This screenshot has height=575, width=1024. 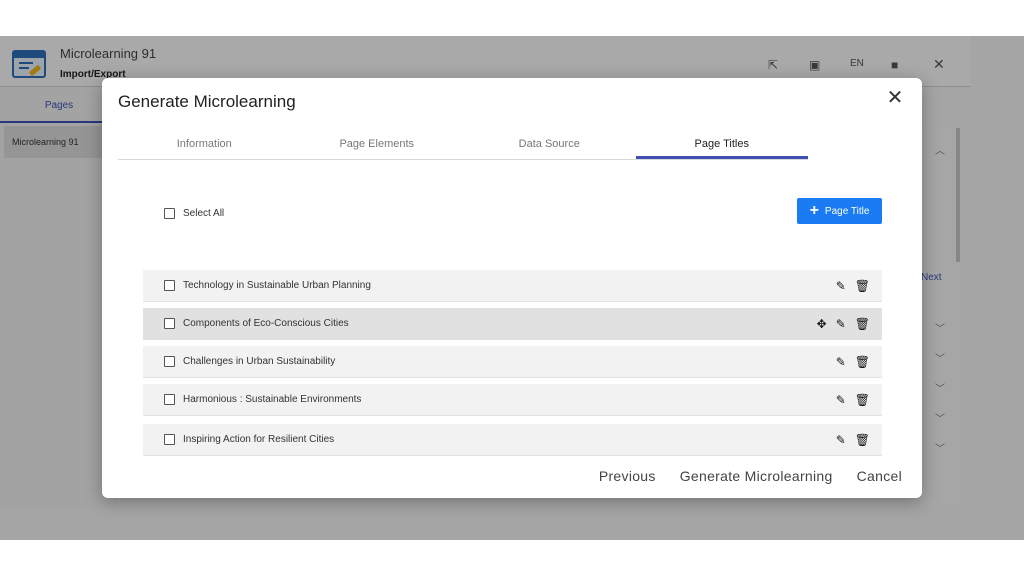 What do you see at coordinates (895, 99) in the screenshot?
I see `close-icon: ✕` at bounding box center [895, 99].